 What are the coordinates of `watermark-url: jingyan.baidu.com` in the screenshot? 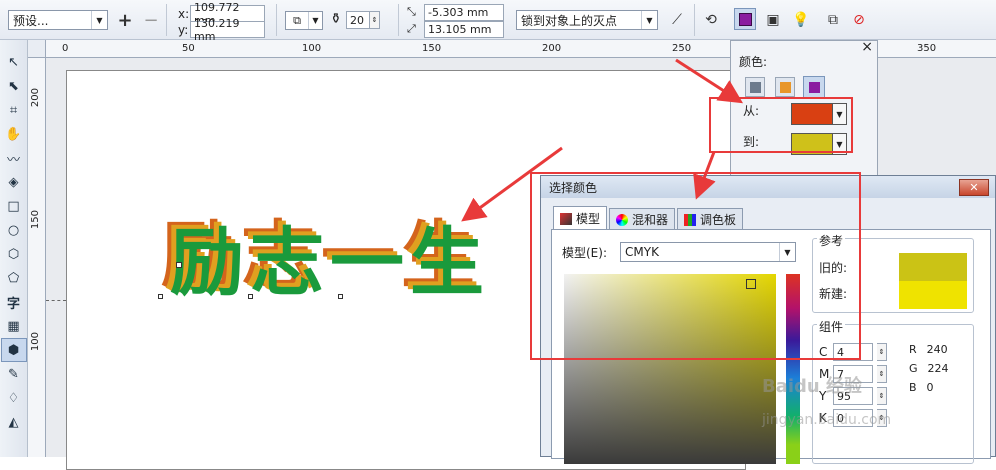 It's located at (827, 420).